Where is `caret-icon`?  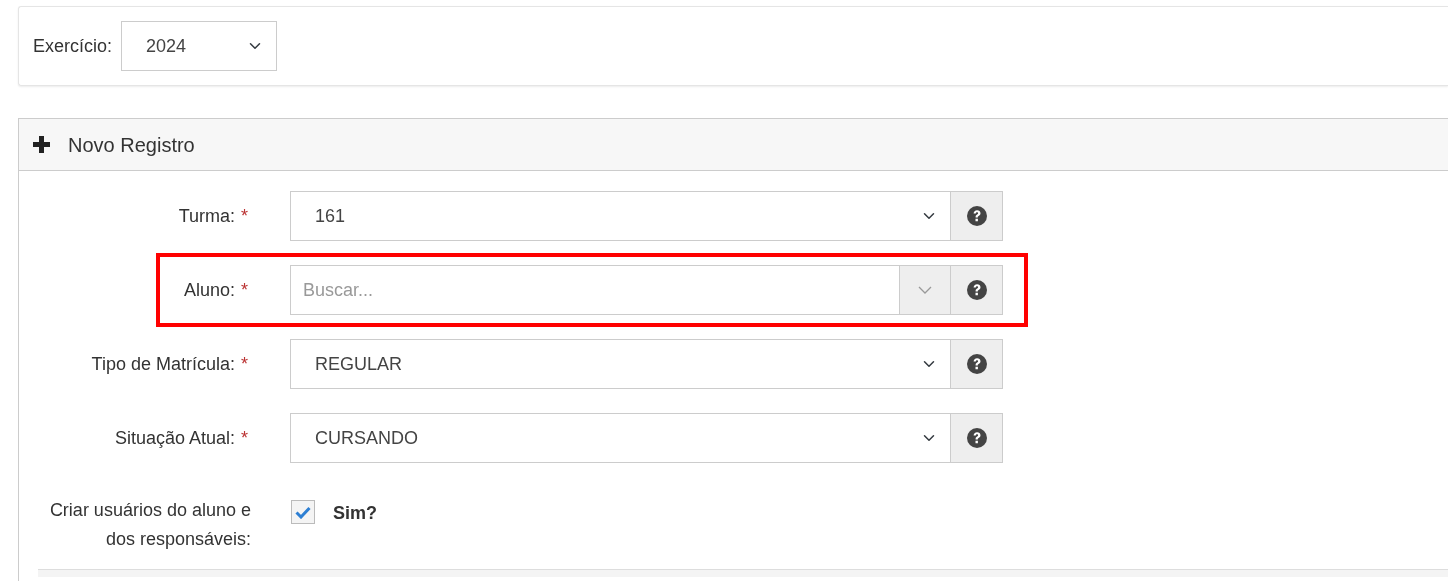
caret-icon is located at coordinates (925, 290).